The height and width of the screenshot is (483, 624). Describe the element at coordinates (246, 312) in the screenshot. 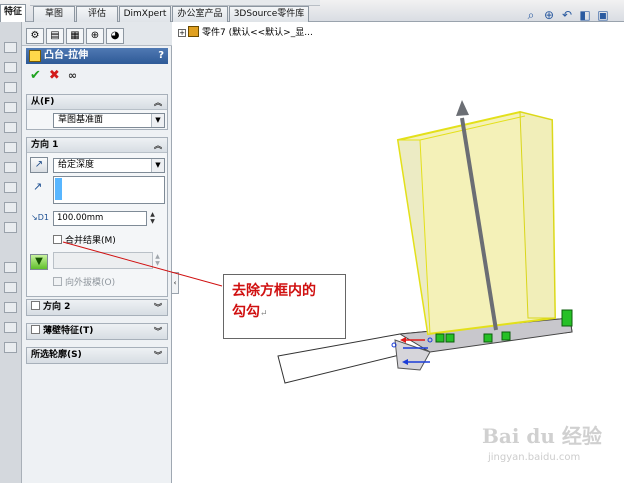

I see `callout-line2: 勾勾` at that location.